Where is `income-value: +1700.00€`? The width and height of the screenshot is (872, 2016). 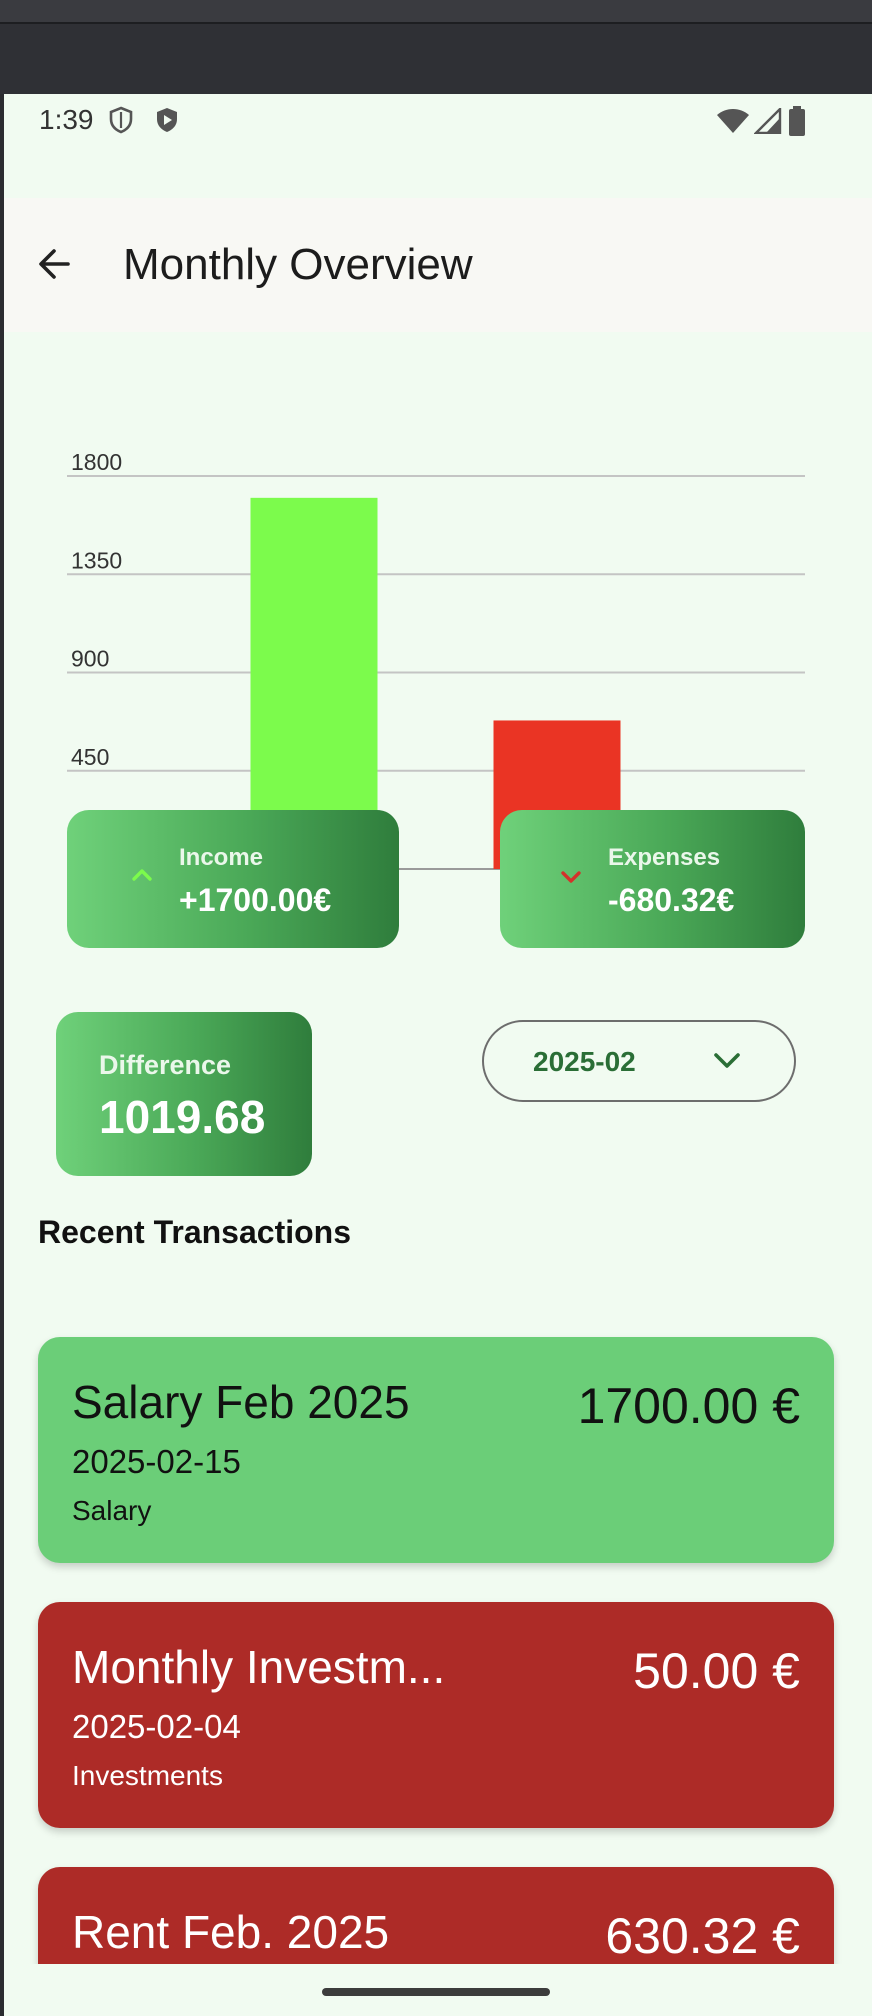
income-value: +1700.00€ is located at coordinates (255, 900).